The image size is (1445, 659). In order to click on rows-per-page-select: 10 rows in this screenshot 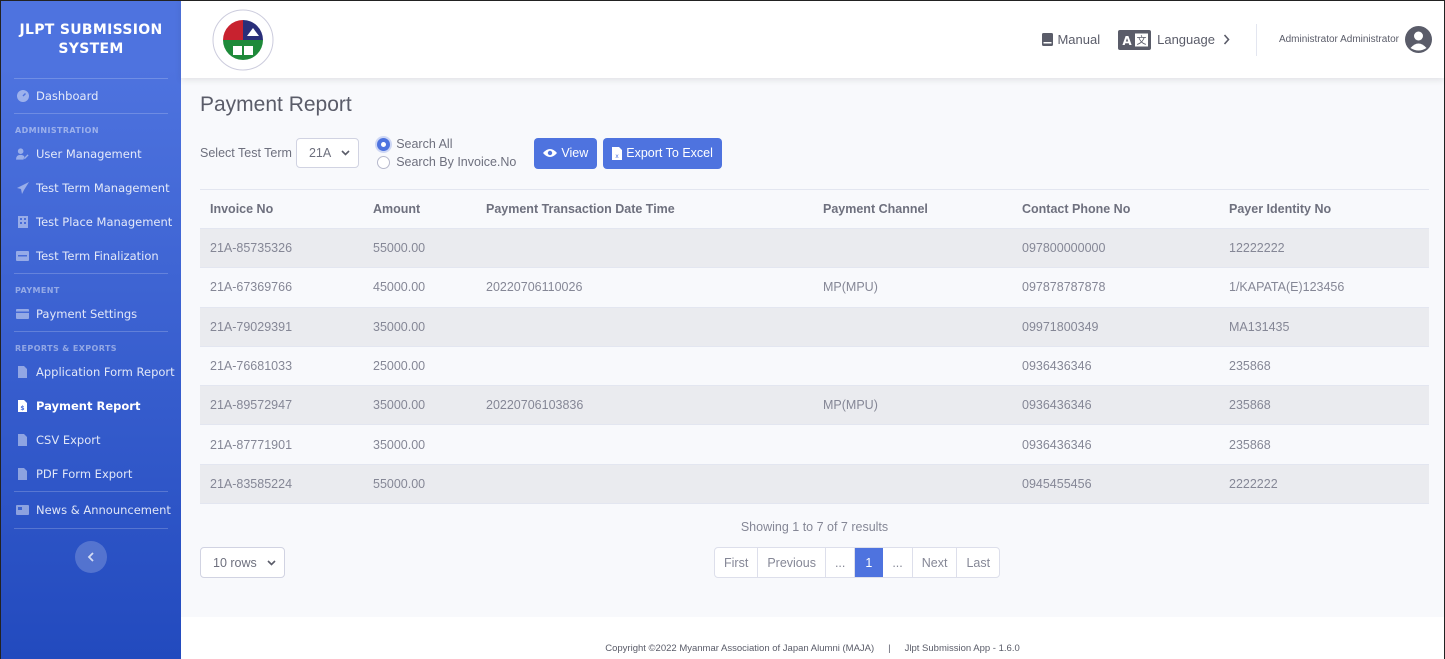, I will do `click(242, 563)`.